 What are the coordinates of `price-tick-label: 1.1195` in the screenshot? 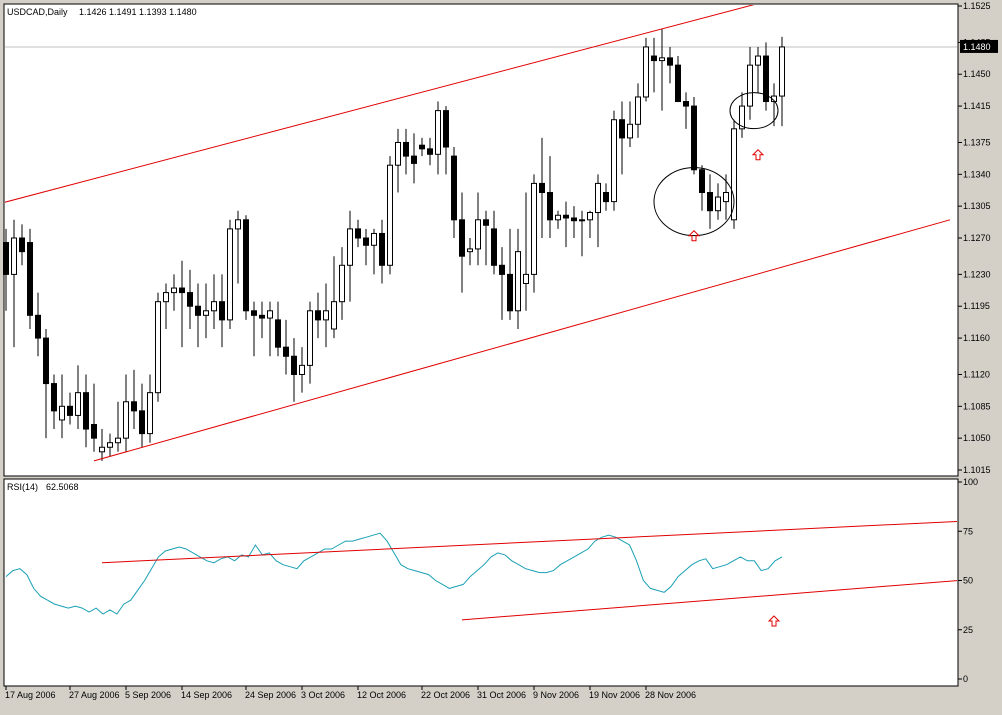 It's located at (976, 306).